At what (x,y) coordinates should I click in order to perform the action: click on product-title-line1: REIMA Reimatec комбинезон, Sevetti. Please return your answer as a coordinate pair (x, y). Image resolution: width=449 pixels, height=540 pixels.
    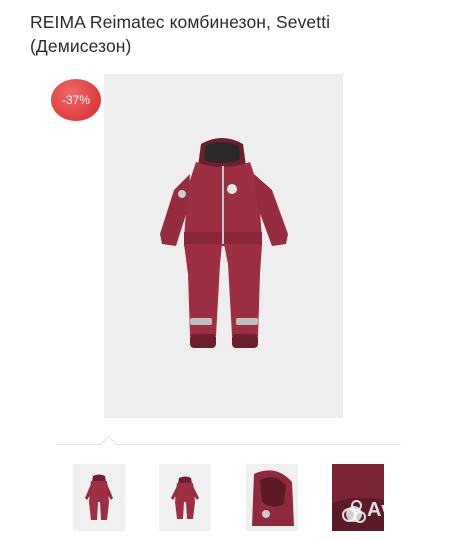
    Looking at the image, I should click on (180, 22).